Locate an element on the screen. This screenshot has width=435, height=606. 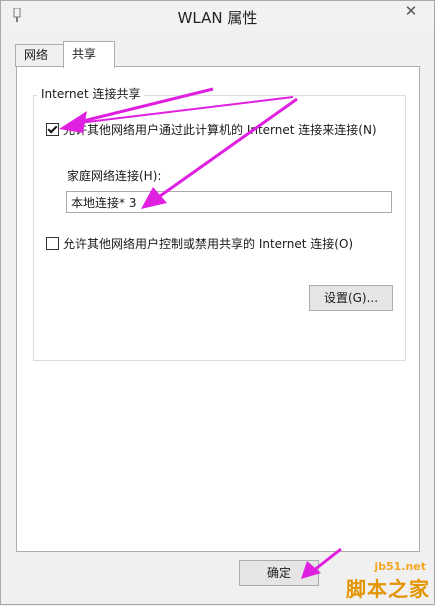
watermark-site: jb51.net is located at coordinates (400, 566).